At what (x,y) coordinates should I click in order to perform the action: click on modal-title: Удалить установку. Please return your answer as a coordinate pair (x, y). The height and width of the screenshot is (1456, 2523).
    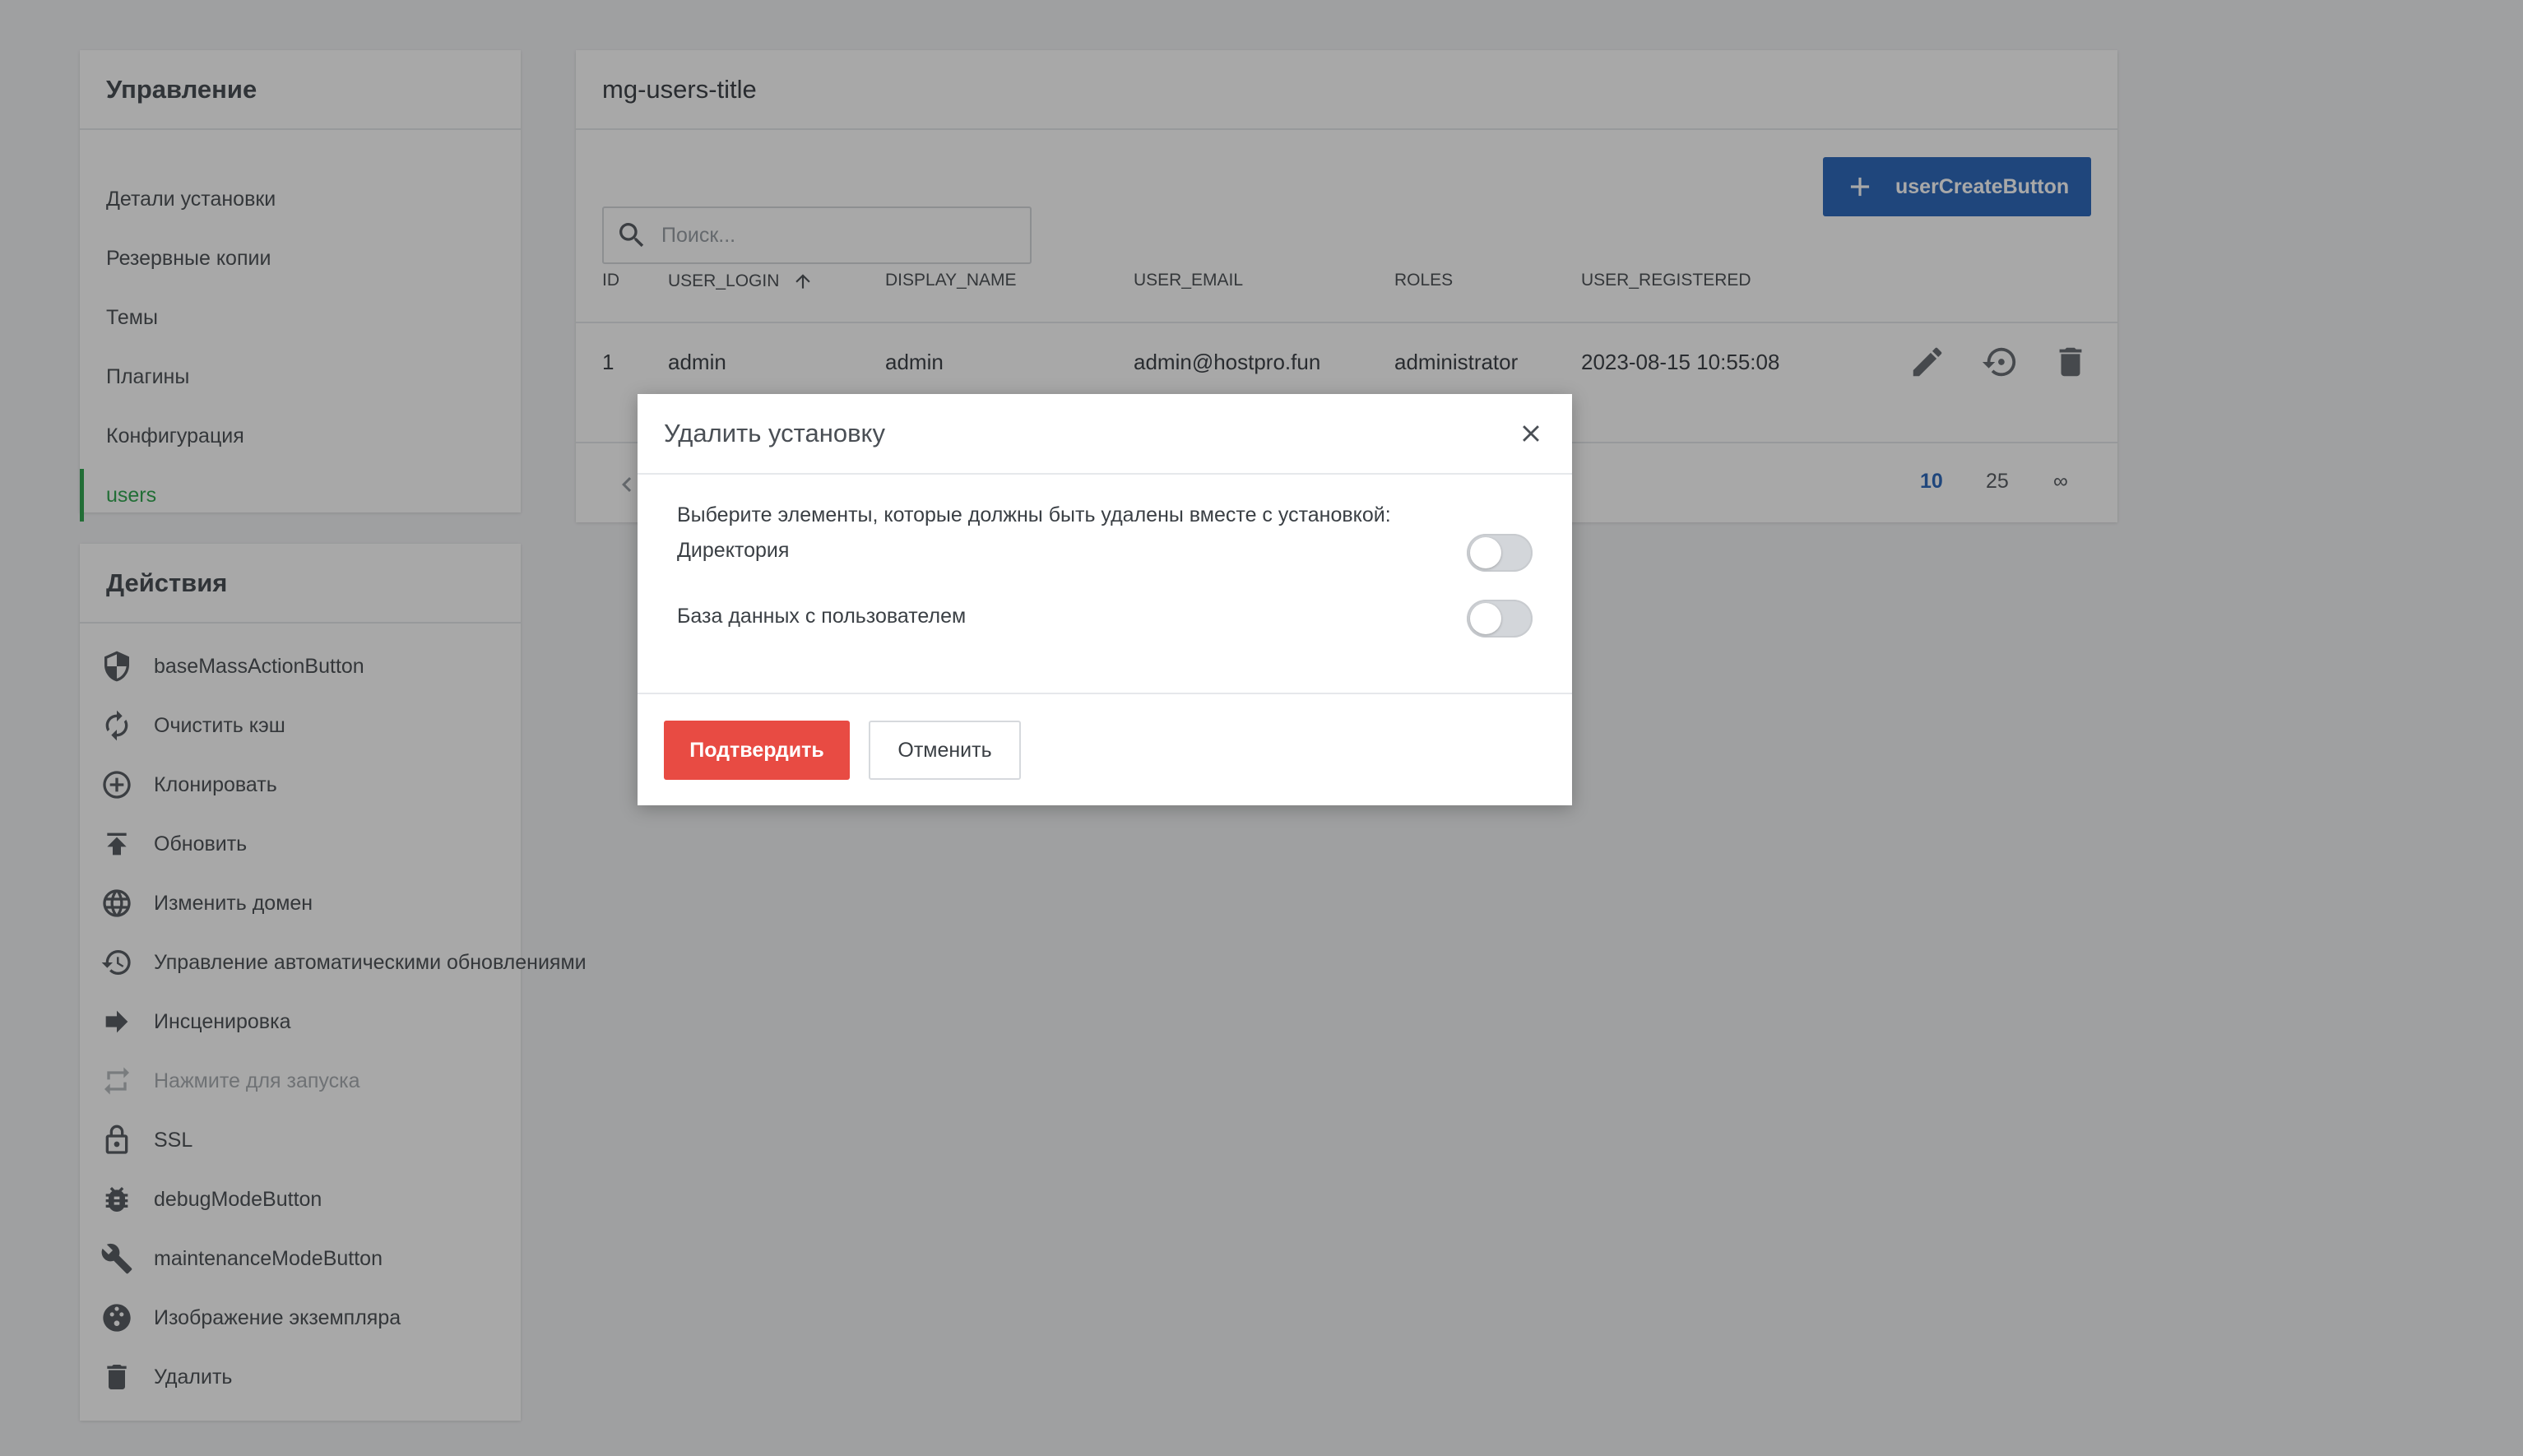
    Looking at the image, I should click on (774, 433).